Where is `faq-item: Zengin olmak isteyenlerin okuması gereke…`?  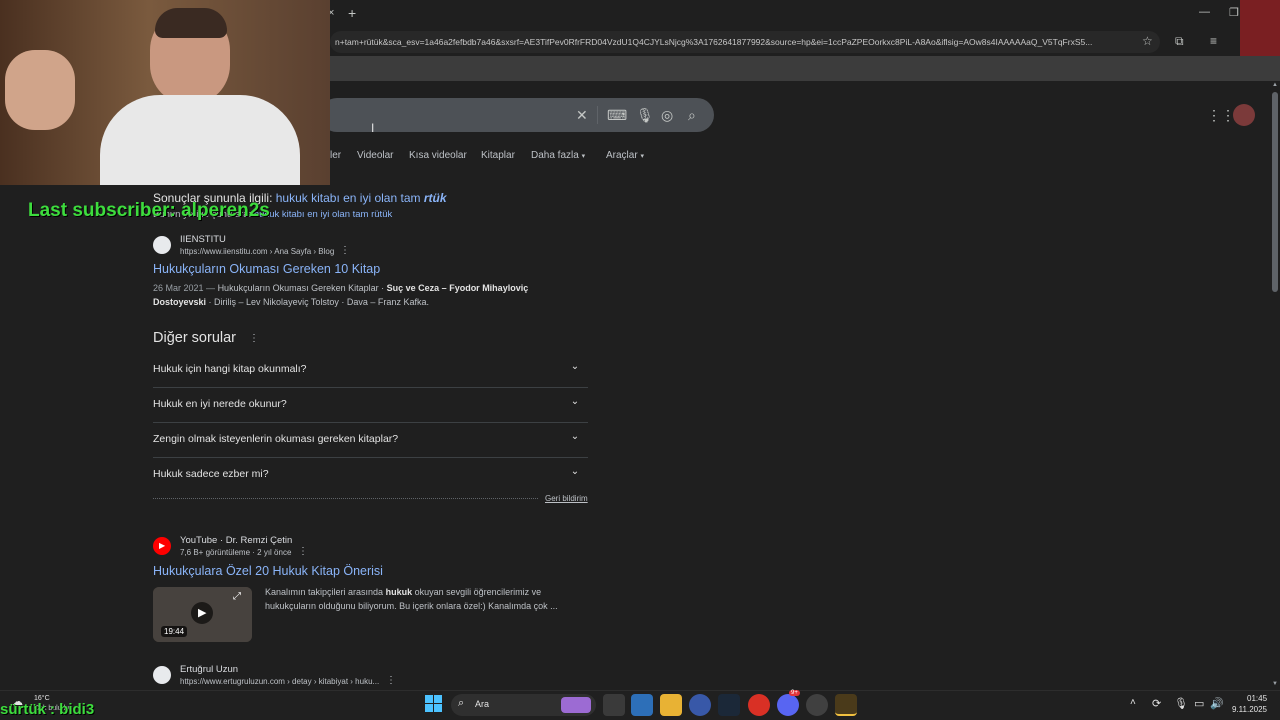 faq-item: Zengin olmak isteyenlerin okuması gereke… is located at coordinates (370, 440).